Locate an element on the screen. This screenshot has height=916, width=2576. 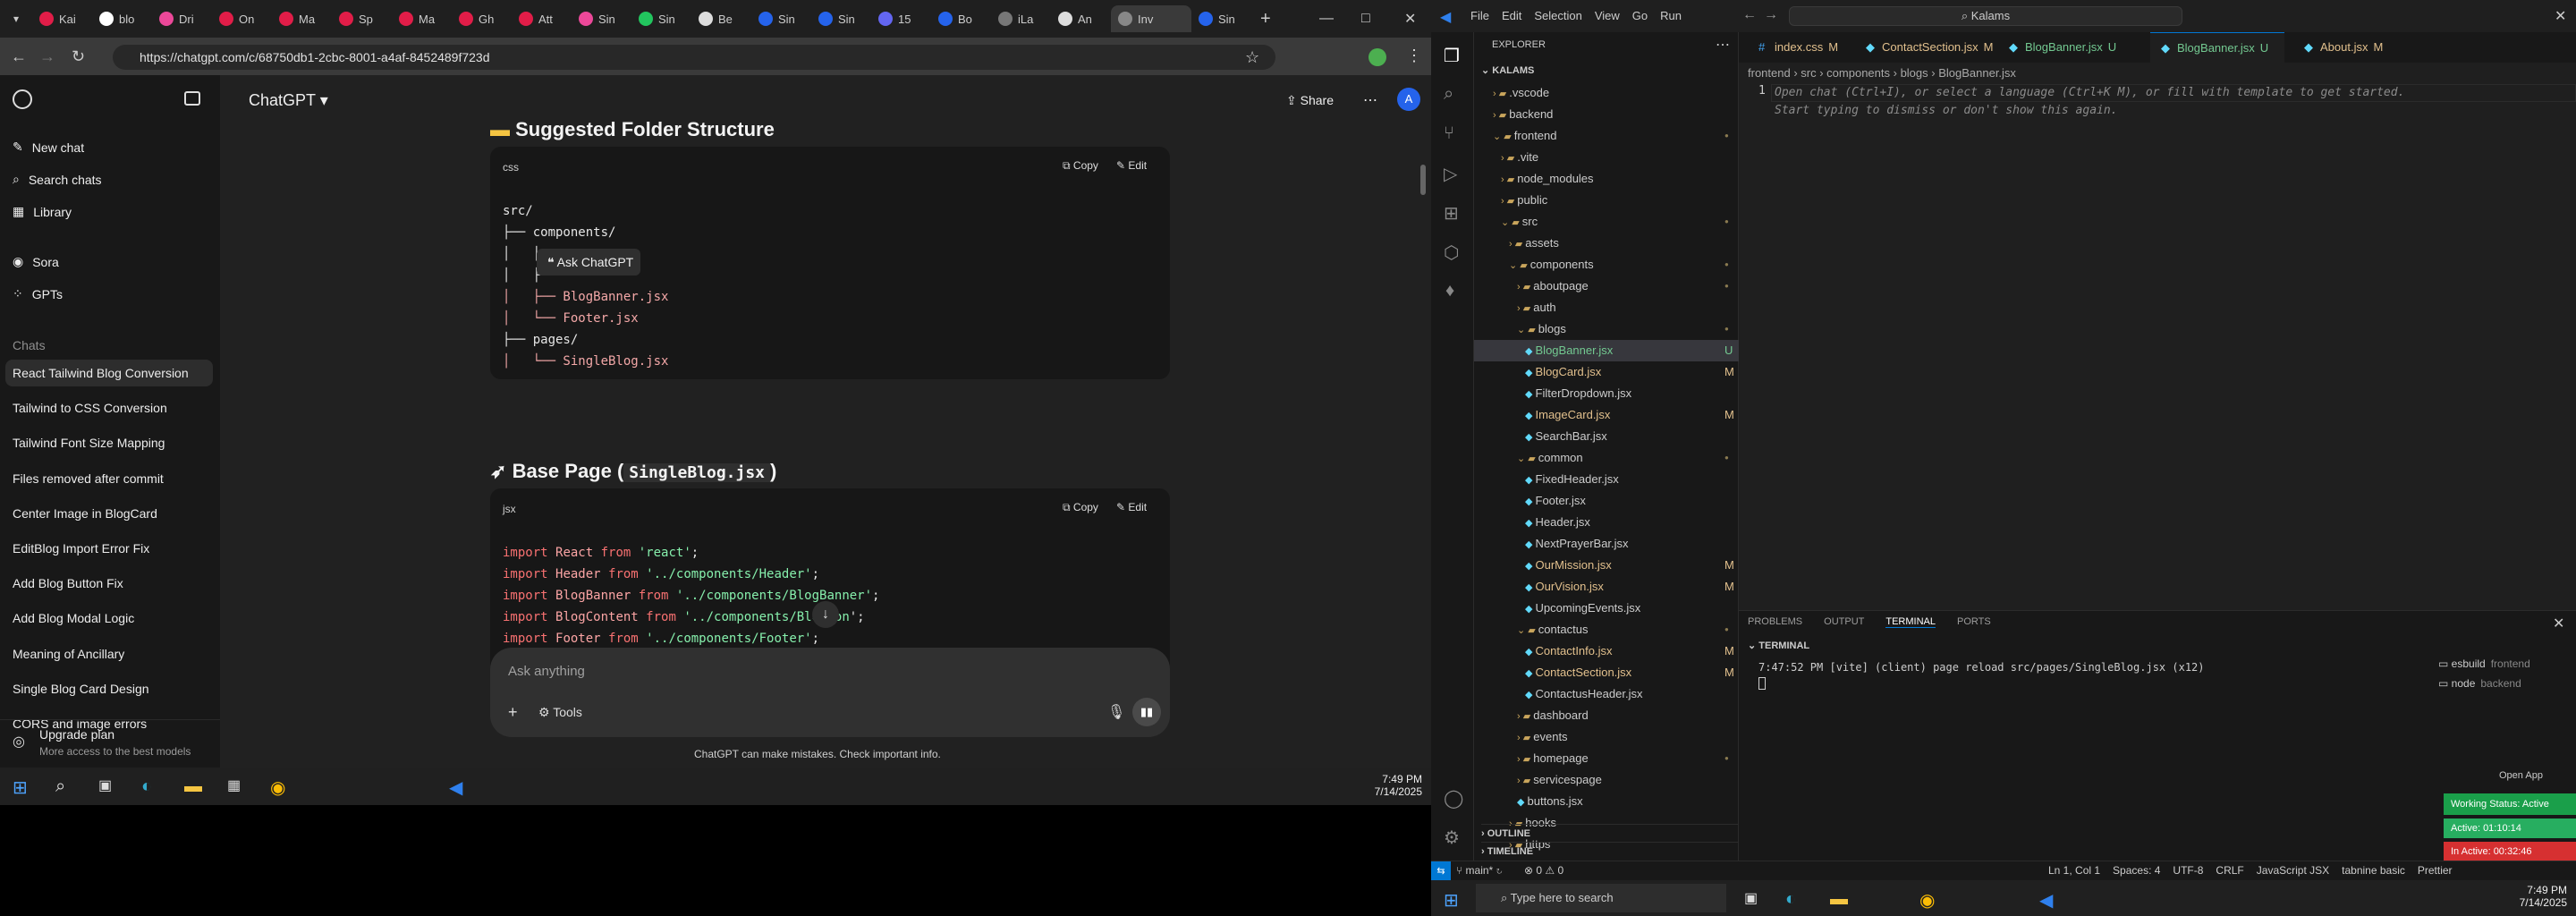
browser-tab: Gh is located at coordinates (482, 18).